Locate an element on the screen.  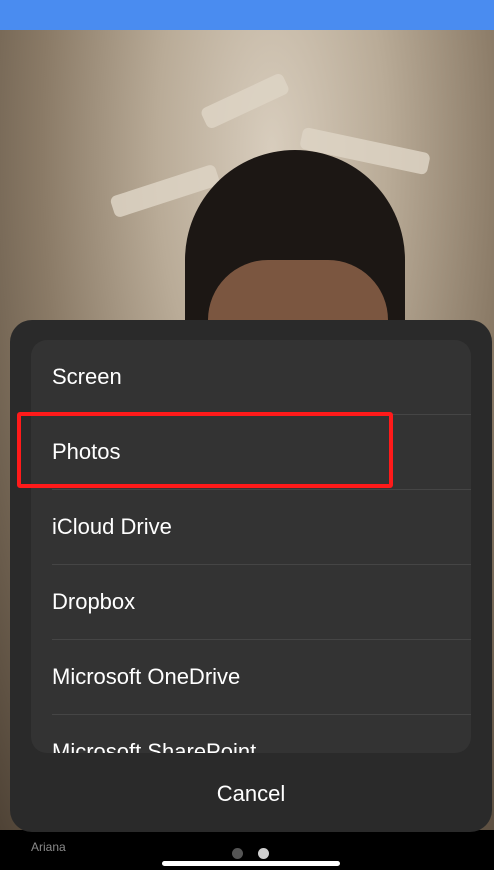
menu-item-label: Microsoft SharePoint is located at coordinates (154, 746).